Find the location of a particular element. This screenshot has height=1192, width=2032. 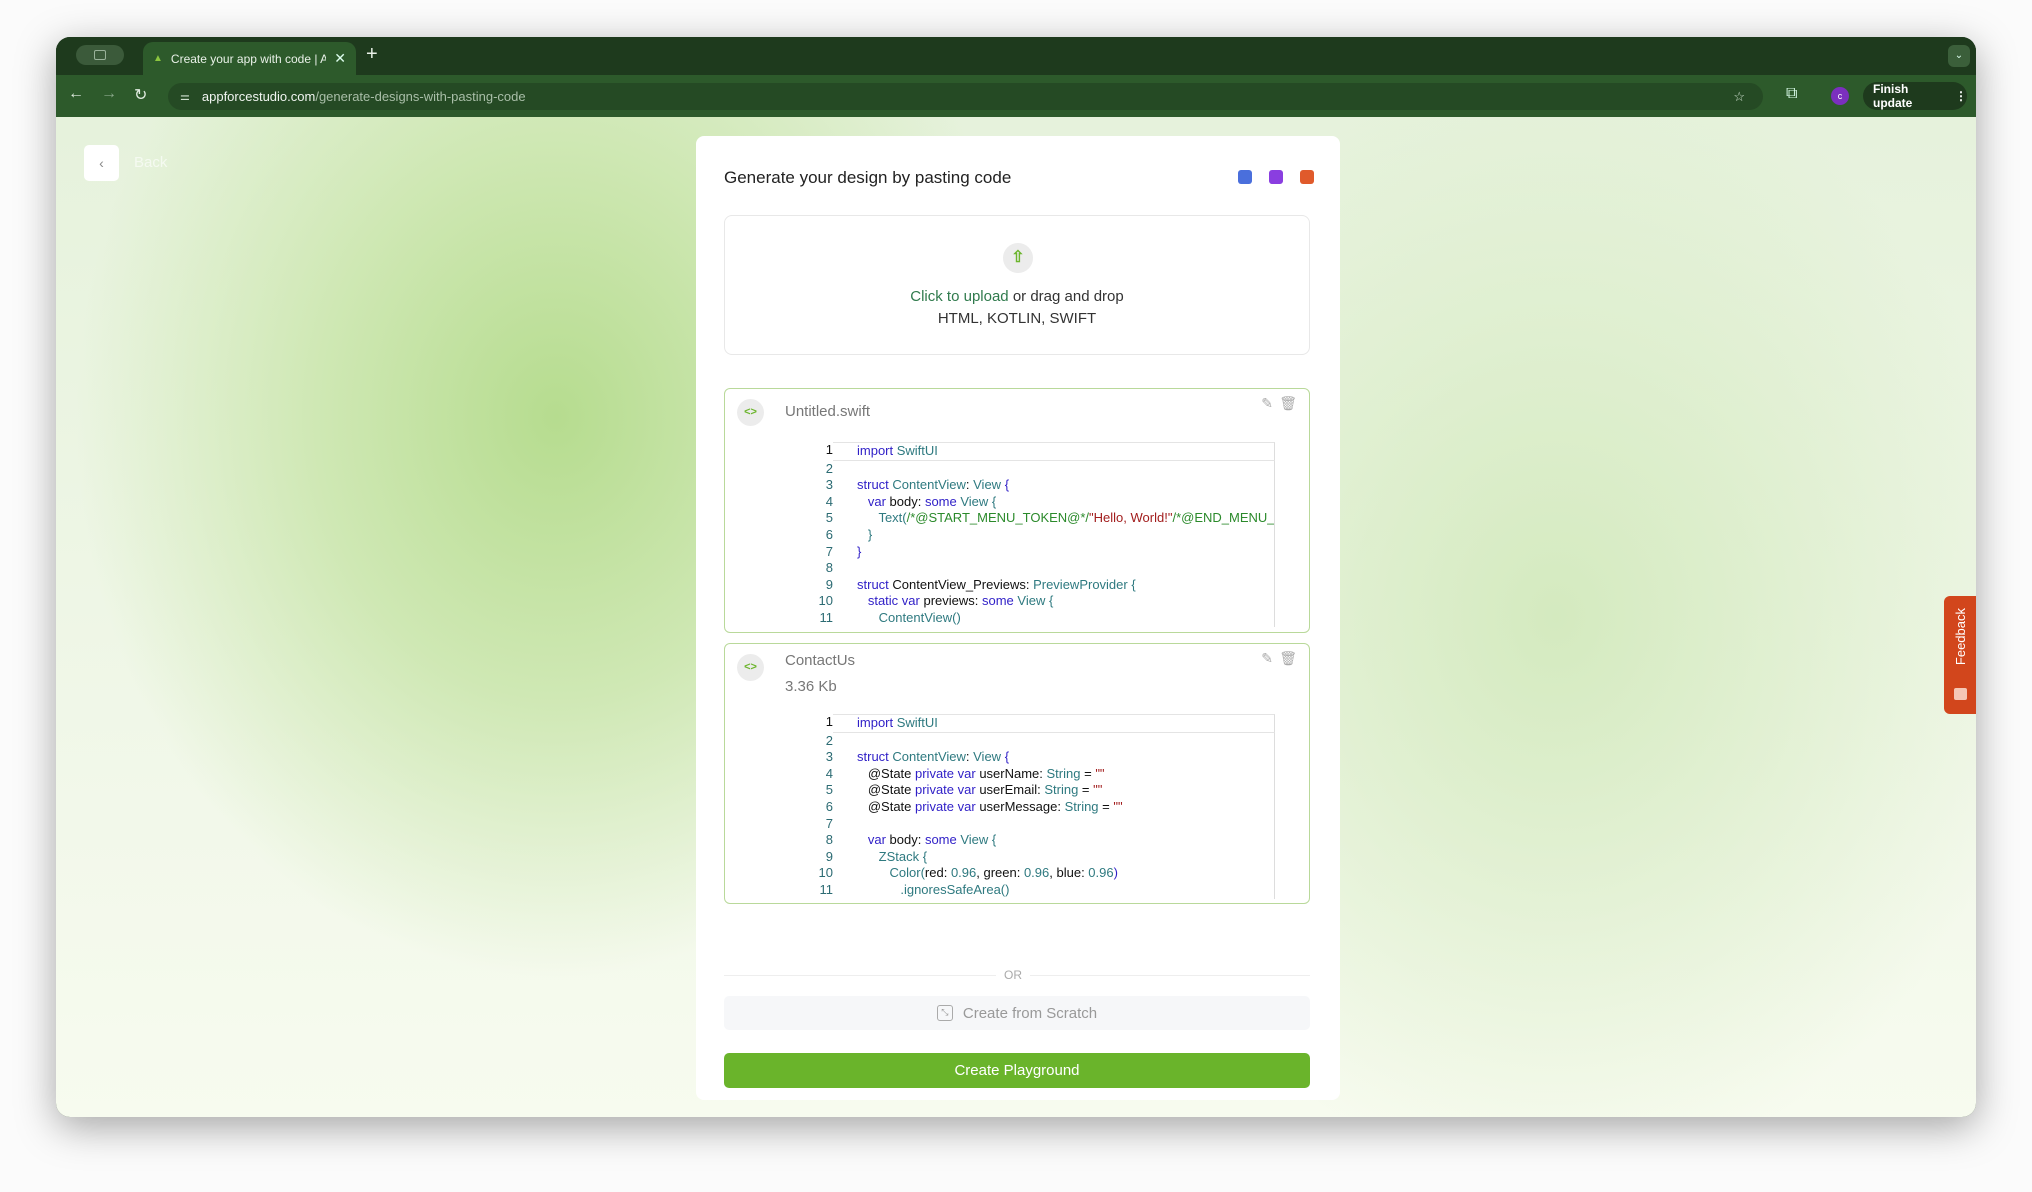

code-line: 9 ZStack { is located at coordinates (1025, 857).